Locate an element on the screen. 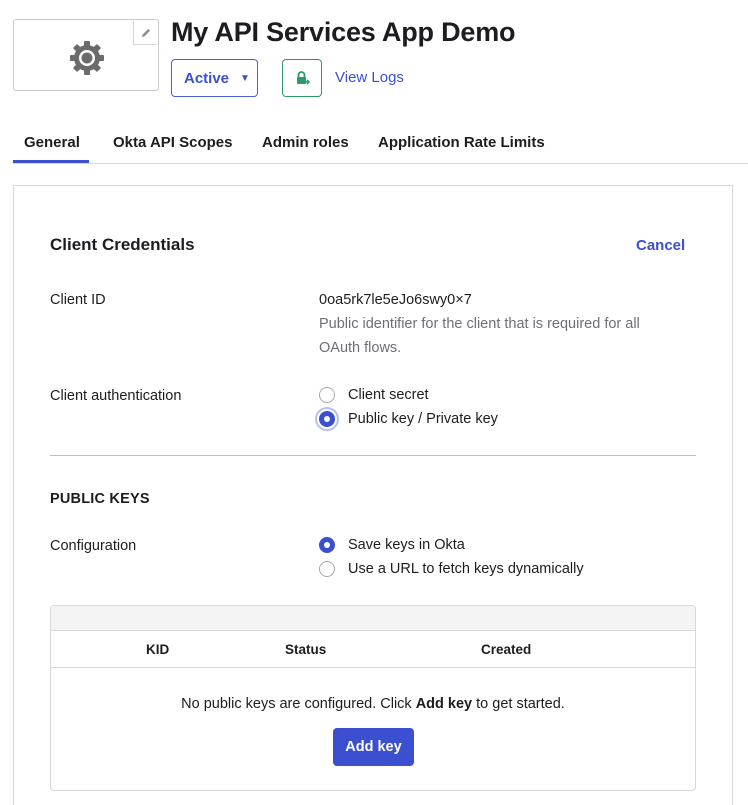  radio-use-url: Use a URL to fetch keys dynamically is located at coordinates (451, 569).